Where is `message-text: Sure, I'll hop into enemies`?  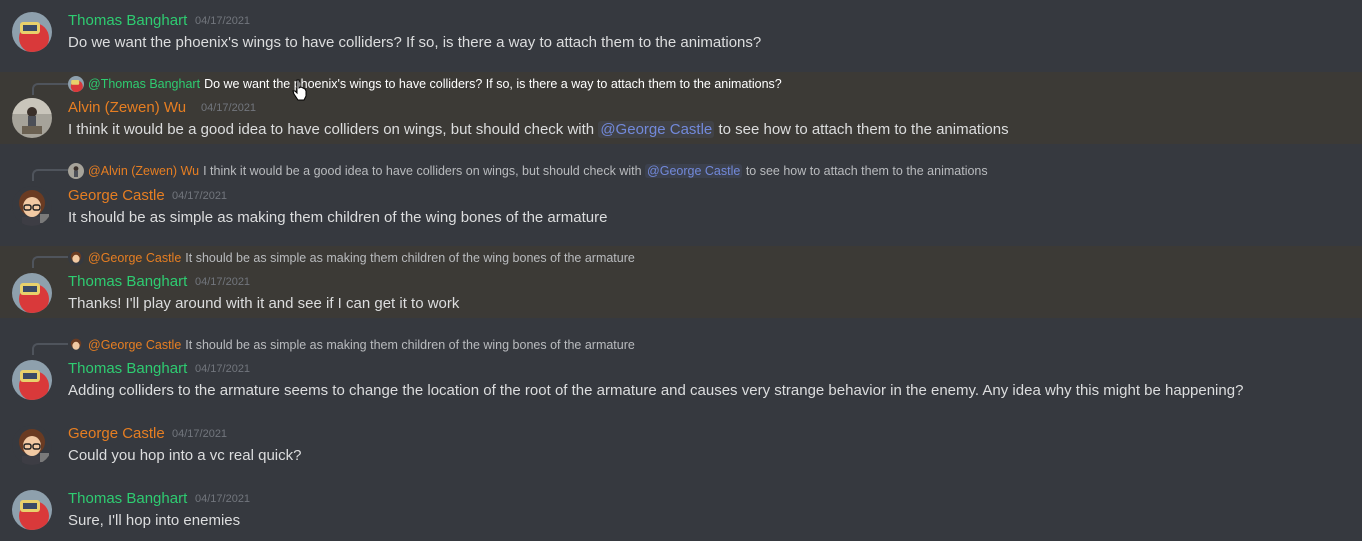
message-text: Sure, I'll hop into enemies is located at coordinates (154, 520).